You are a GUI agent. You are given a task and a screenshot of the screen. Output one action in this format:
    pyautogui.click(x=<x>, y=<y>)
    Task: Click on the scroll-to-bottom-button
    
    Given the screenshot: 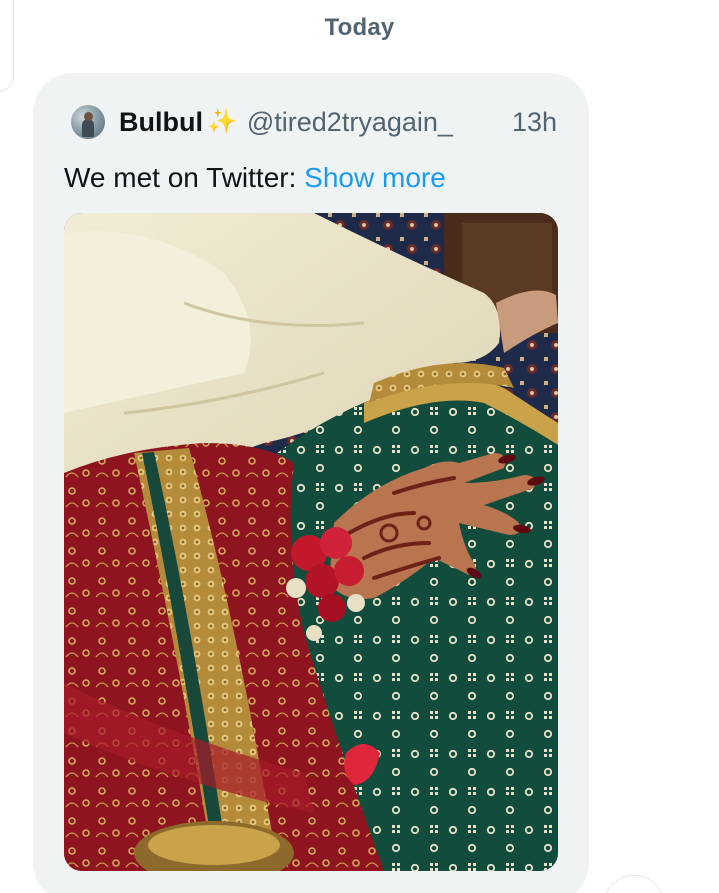 What is the action you would take?
    pyautogui.click(x=634, y=884)
    